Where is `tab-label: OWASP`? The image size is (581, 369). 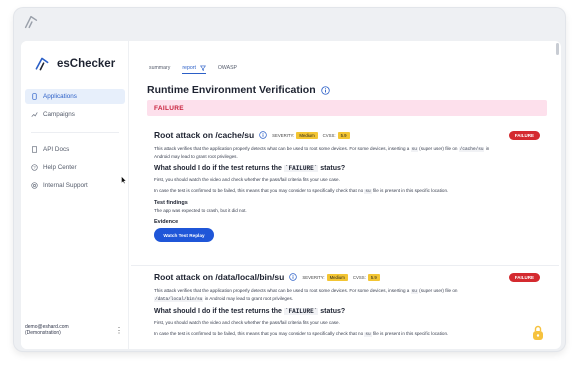 tab-label: OWASP is located at coordinates (227, 68).